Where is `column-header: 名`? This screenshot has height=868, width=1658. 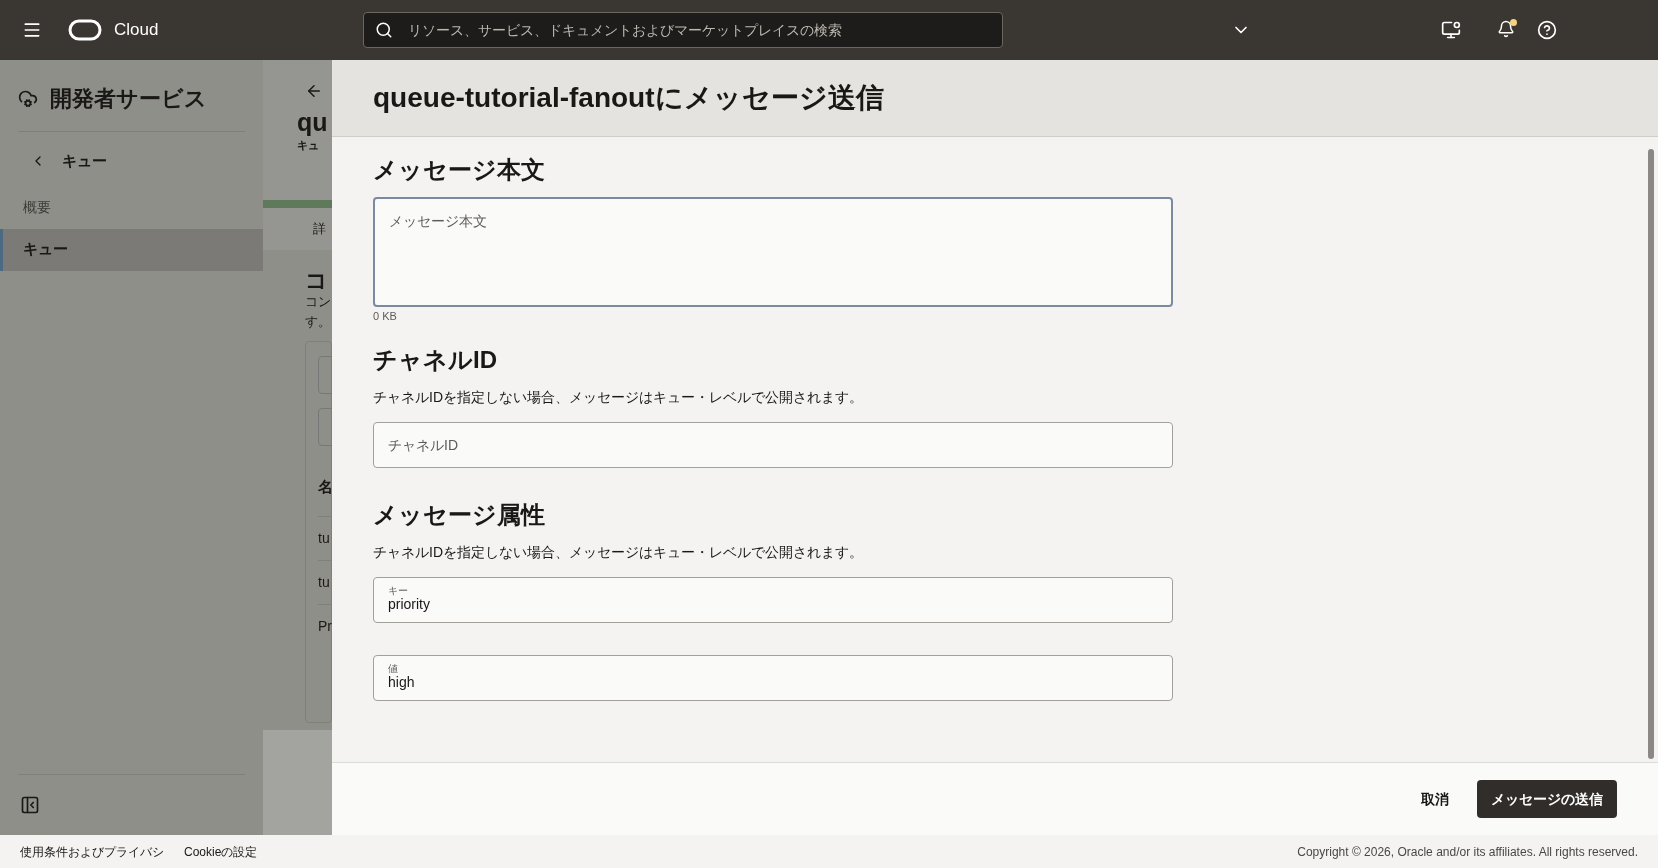
column-header: 名 is located at coordinates (324, 487).